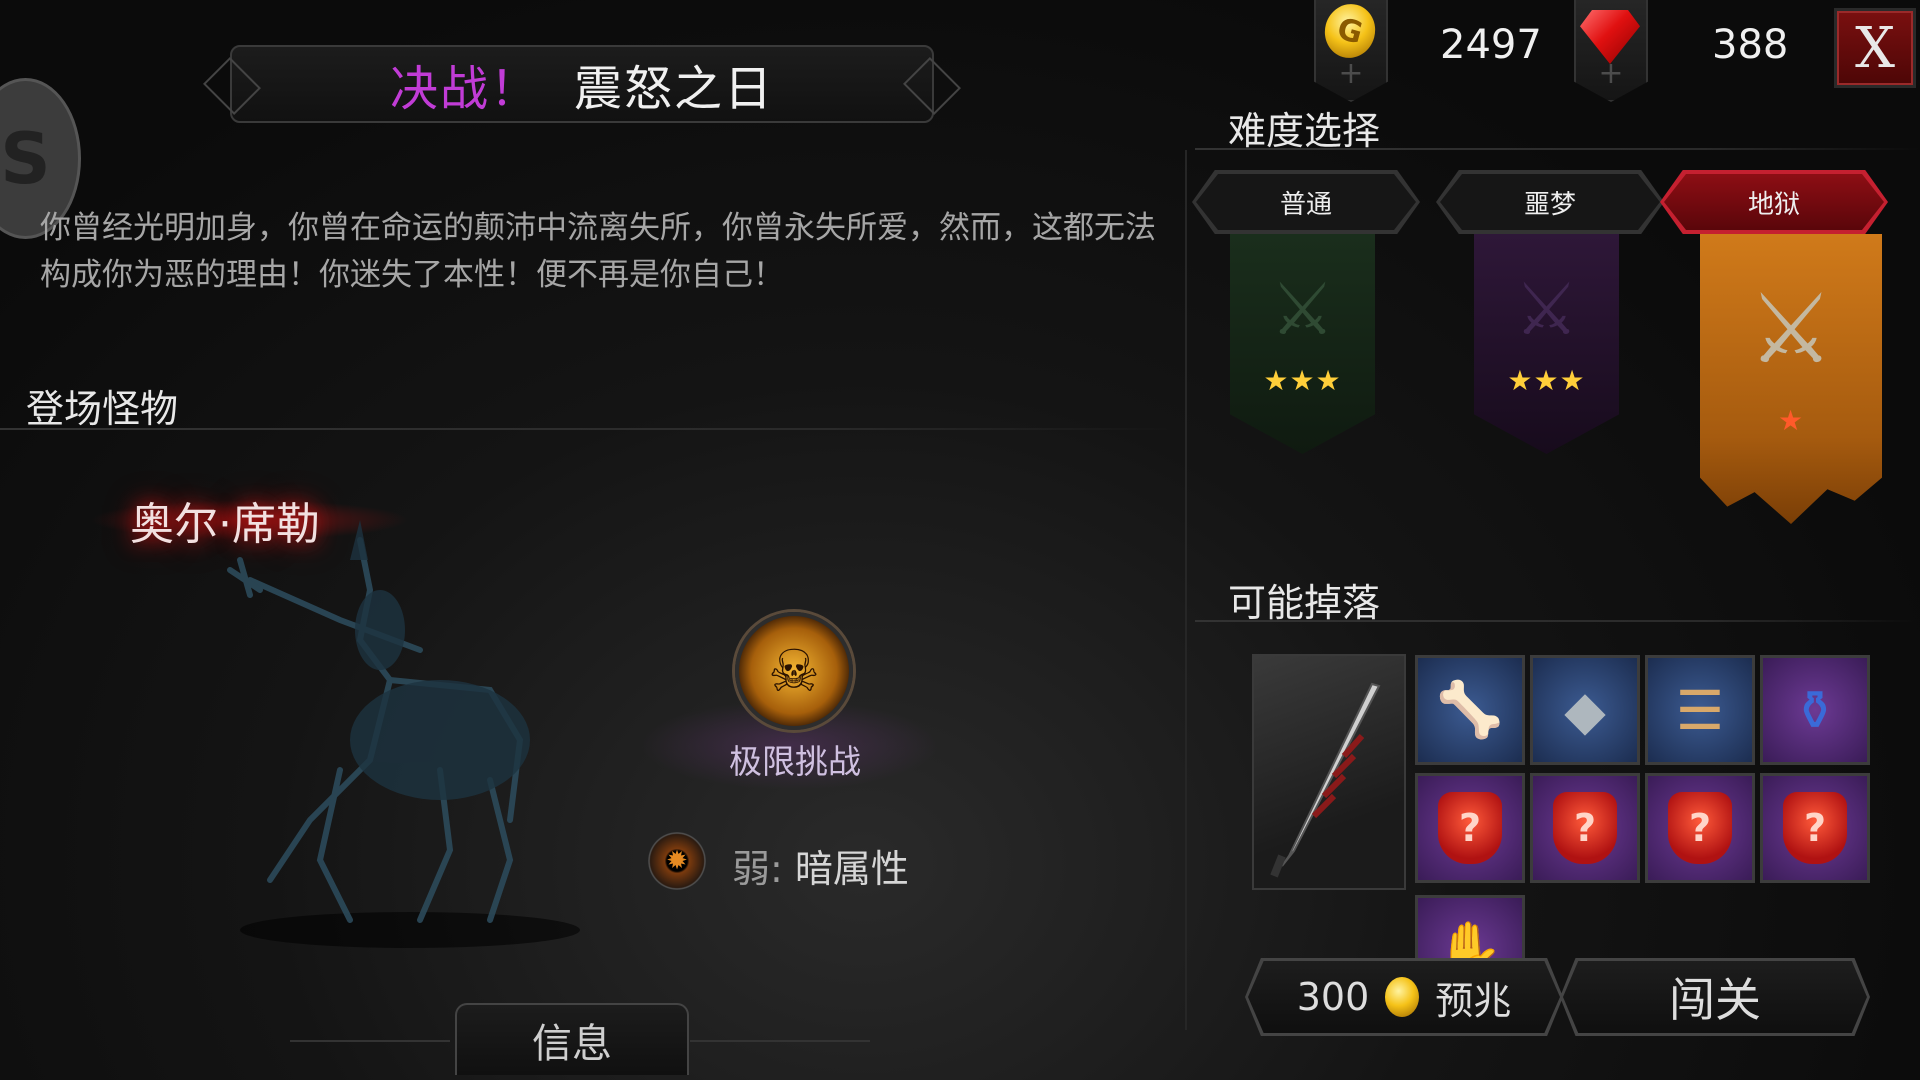 The height and width of the screenshot is (1080, 1920). I want to click on info-tab-line-right, so click(780, 1041).